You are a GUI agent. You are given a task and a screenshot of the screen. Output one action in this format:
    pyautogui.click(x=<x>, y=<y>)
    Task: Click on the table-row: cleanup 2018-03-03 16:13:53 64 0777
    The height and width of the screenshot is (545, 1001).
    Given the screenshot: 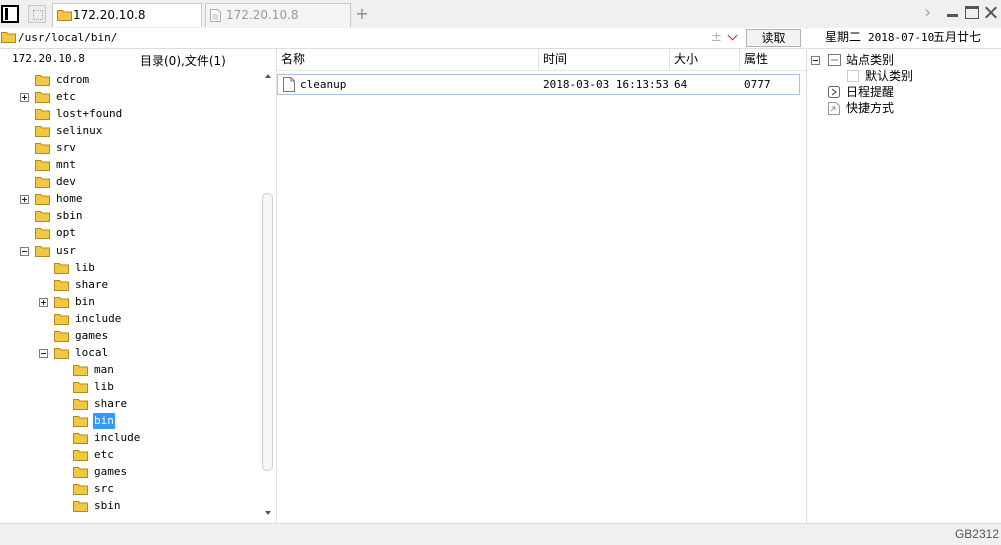 What is the action you would take?
    pyautogui.click(x=538, y=84)
    